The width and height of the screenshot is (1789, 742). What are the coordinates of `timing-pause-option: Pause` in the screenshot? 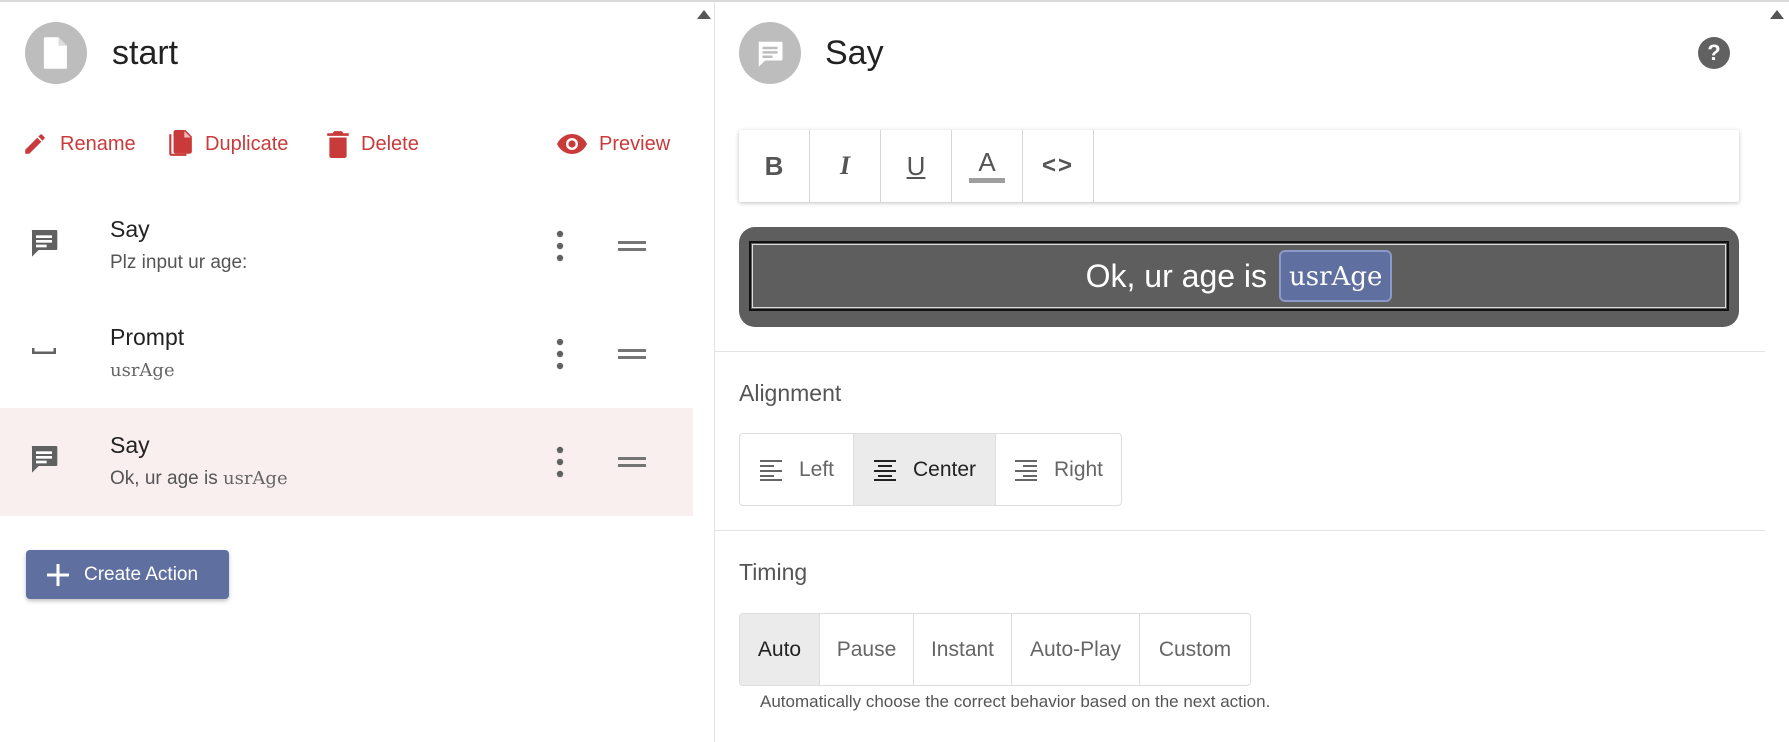 It's located at (867, 649).